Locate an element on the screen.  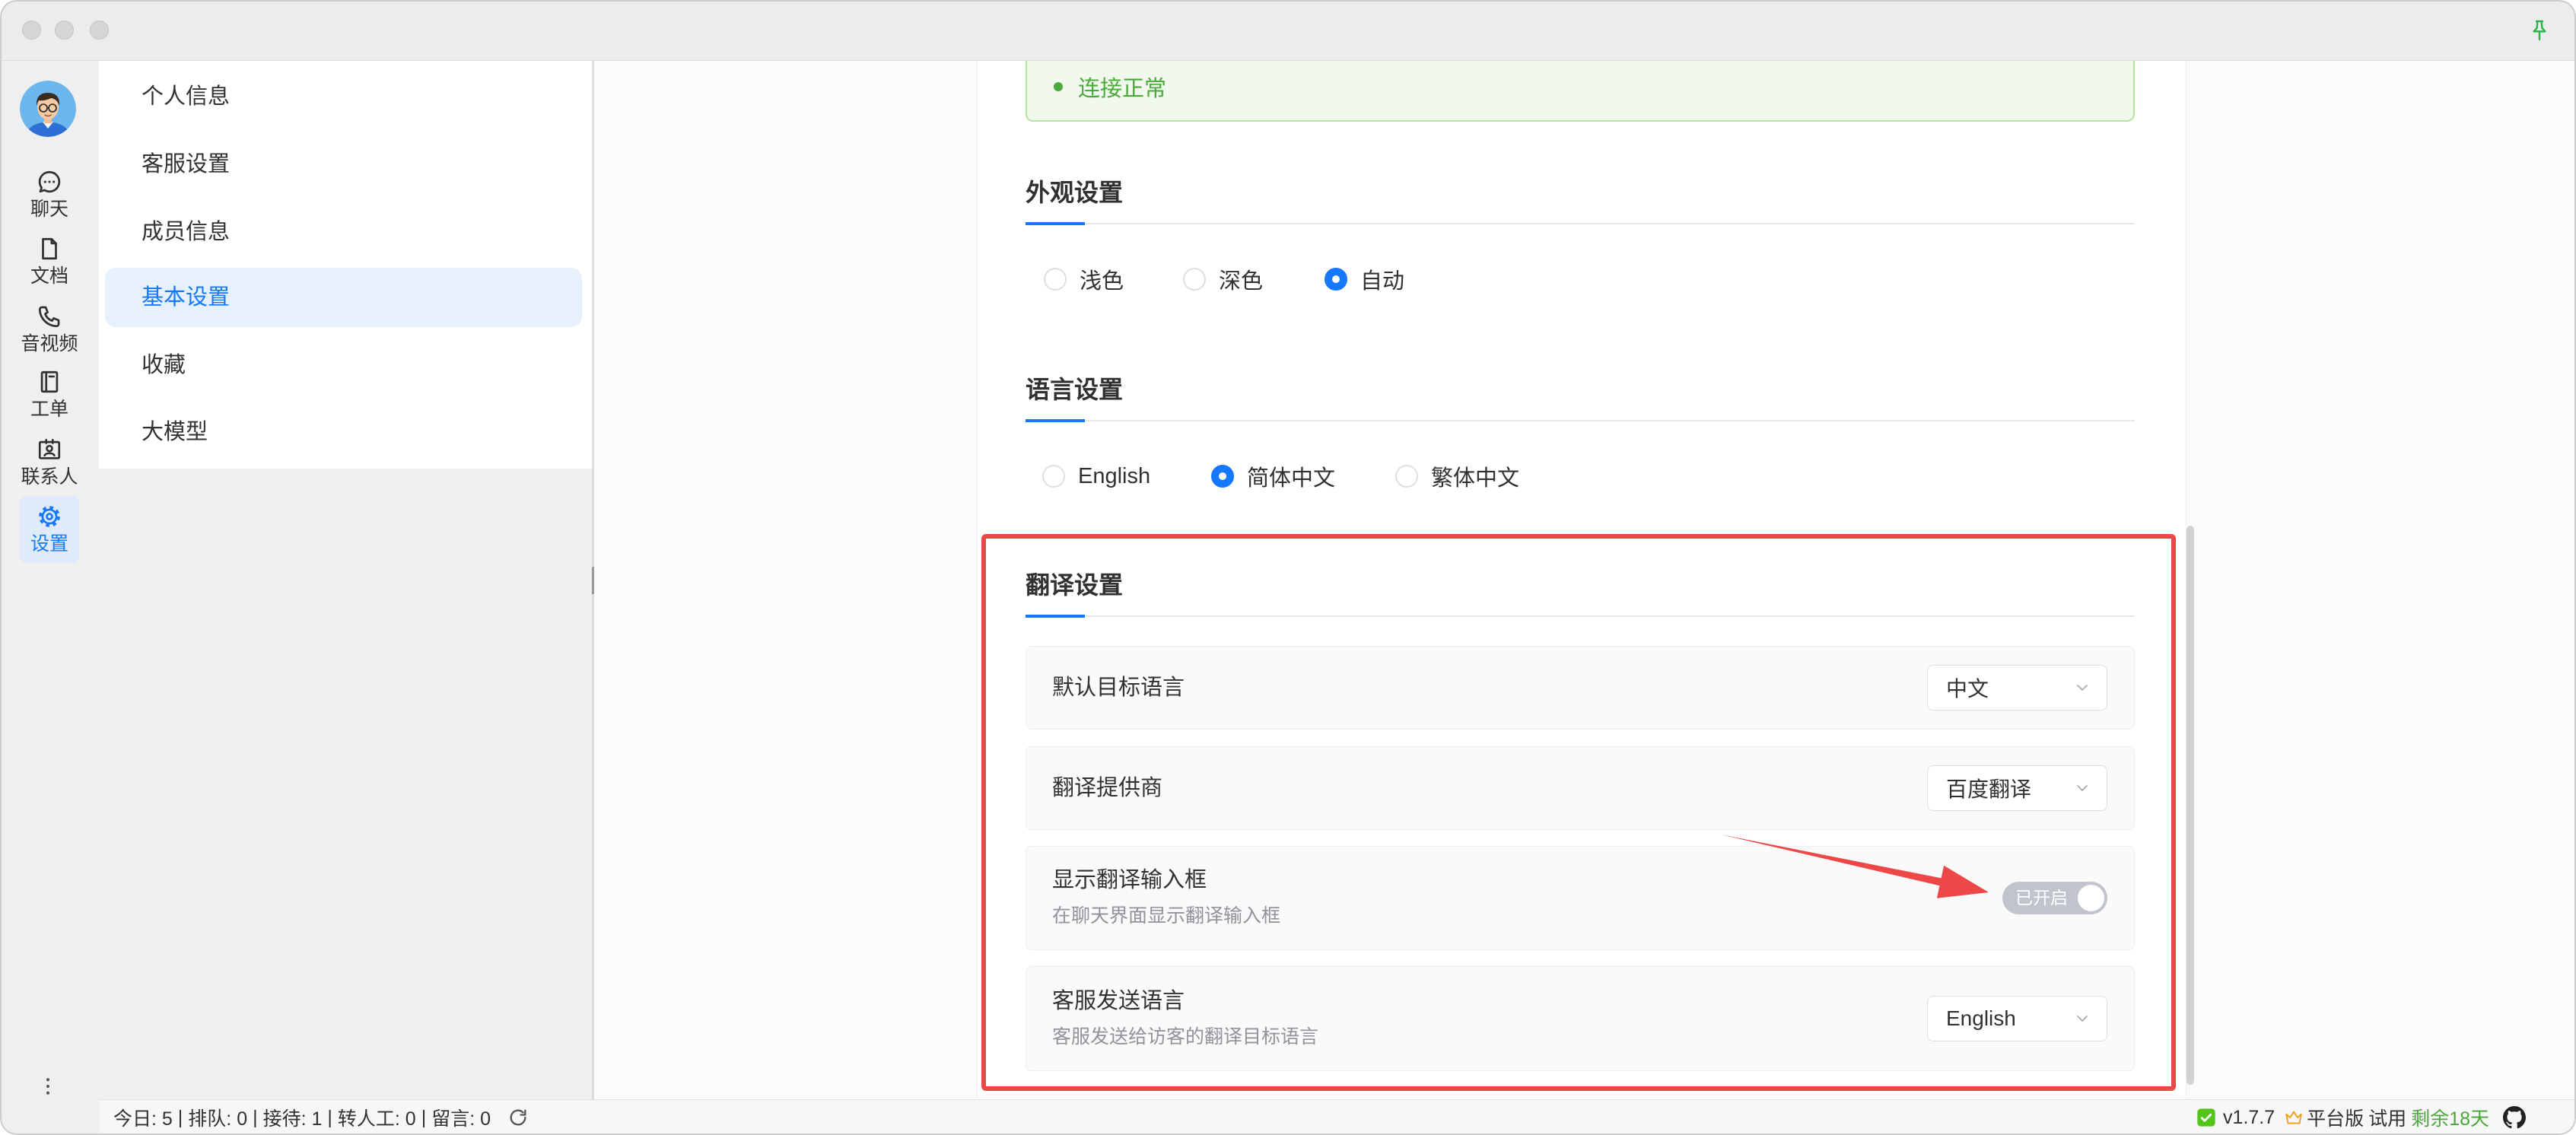
setting-row-default-target-language: 默认目标语言 中文 is located at coordinates (1581, 688).